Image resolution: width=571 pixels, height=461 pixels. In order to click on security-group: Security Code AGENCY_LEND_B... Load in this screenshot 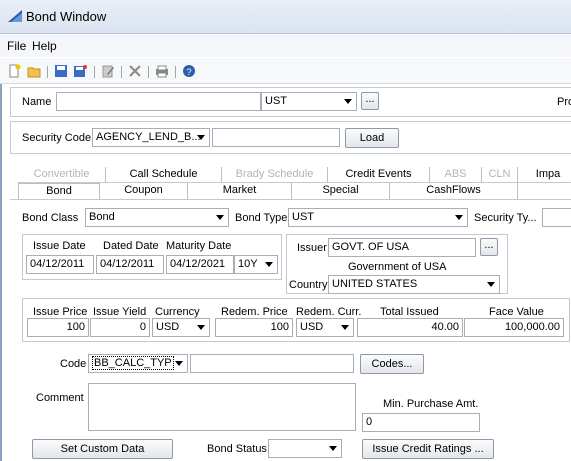, I will do `click(290, 137)`.